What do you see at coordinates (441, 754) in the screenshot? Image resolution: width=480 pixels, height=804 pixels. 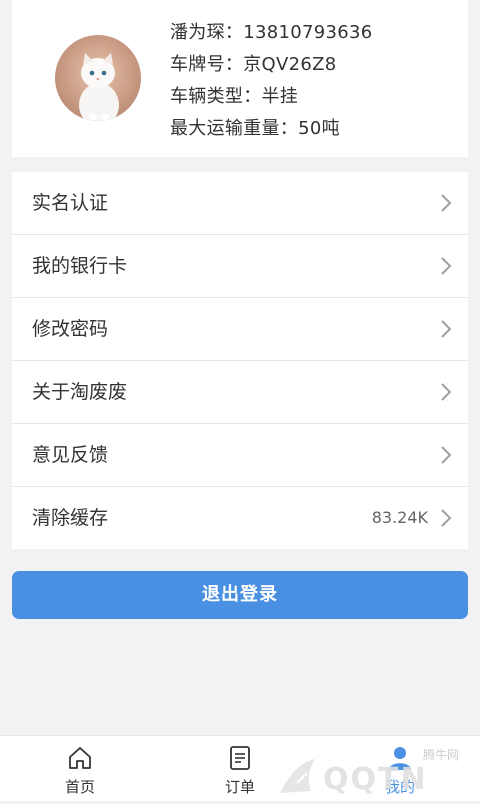 I see `watermark-subtext: 腾牛网` at bounding box center [441, 754].